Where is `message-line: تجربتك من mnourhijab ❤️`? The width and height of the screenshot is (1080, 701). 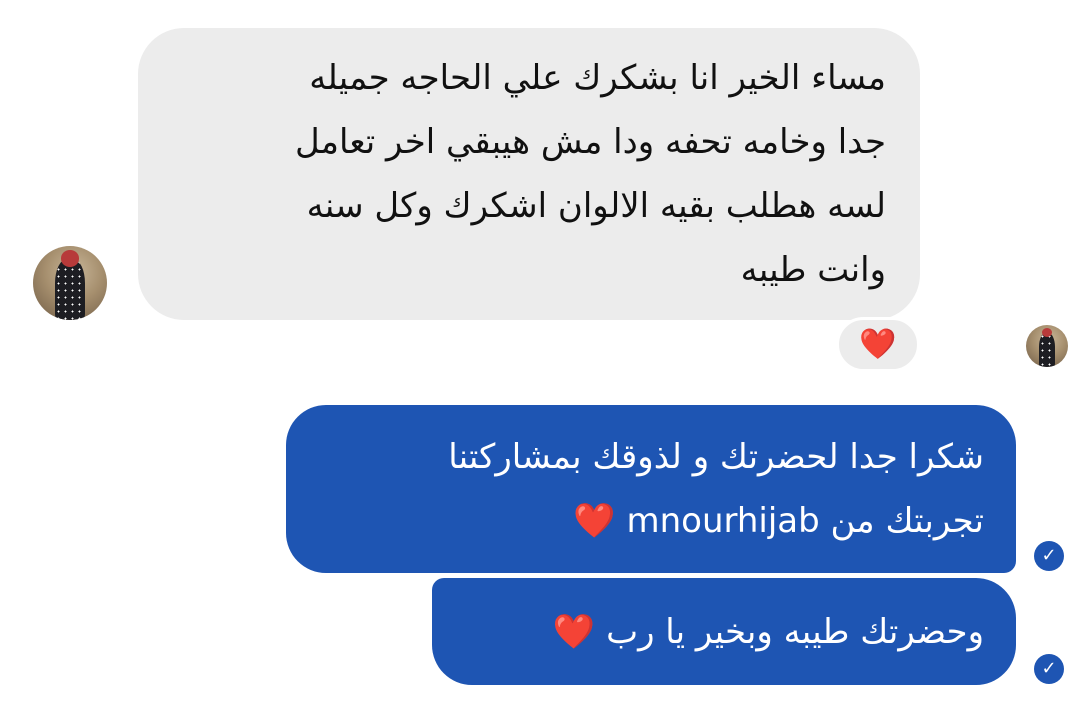 message-line: تجربتك من mnourhijab ❤️ is located at coordinates (647, 521).